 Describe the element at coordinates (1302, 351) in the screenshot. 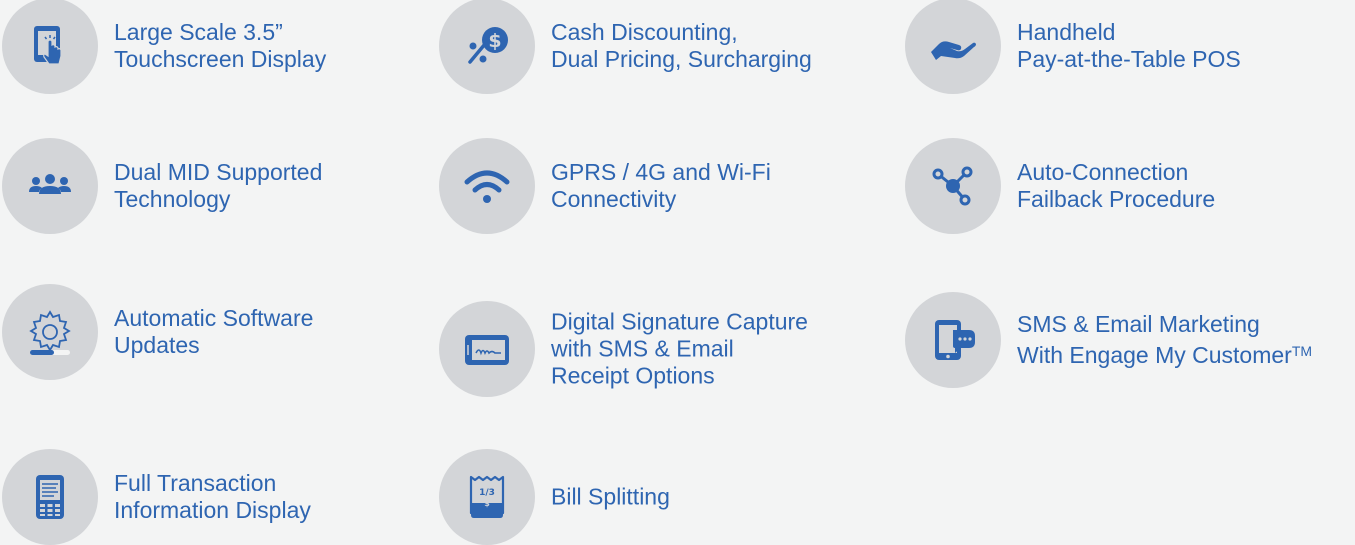

I see `trademark-mark: TM` at that location.